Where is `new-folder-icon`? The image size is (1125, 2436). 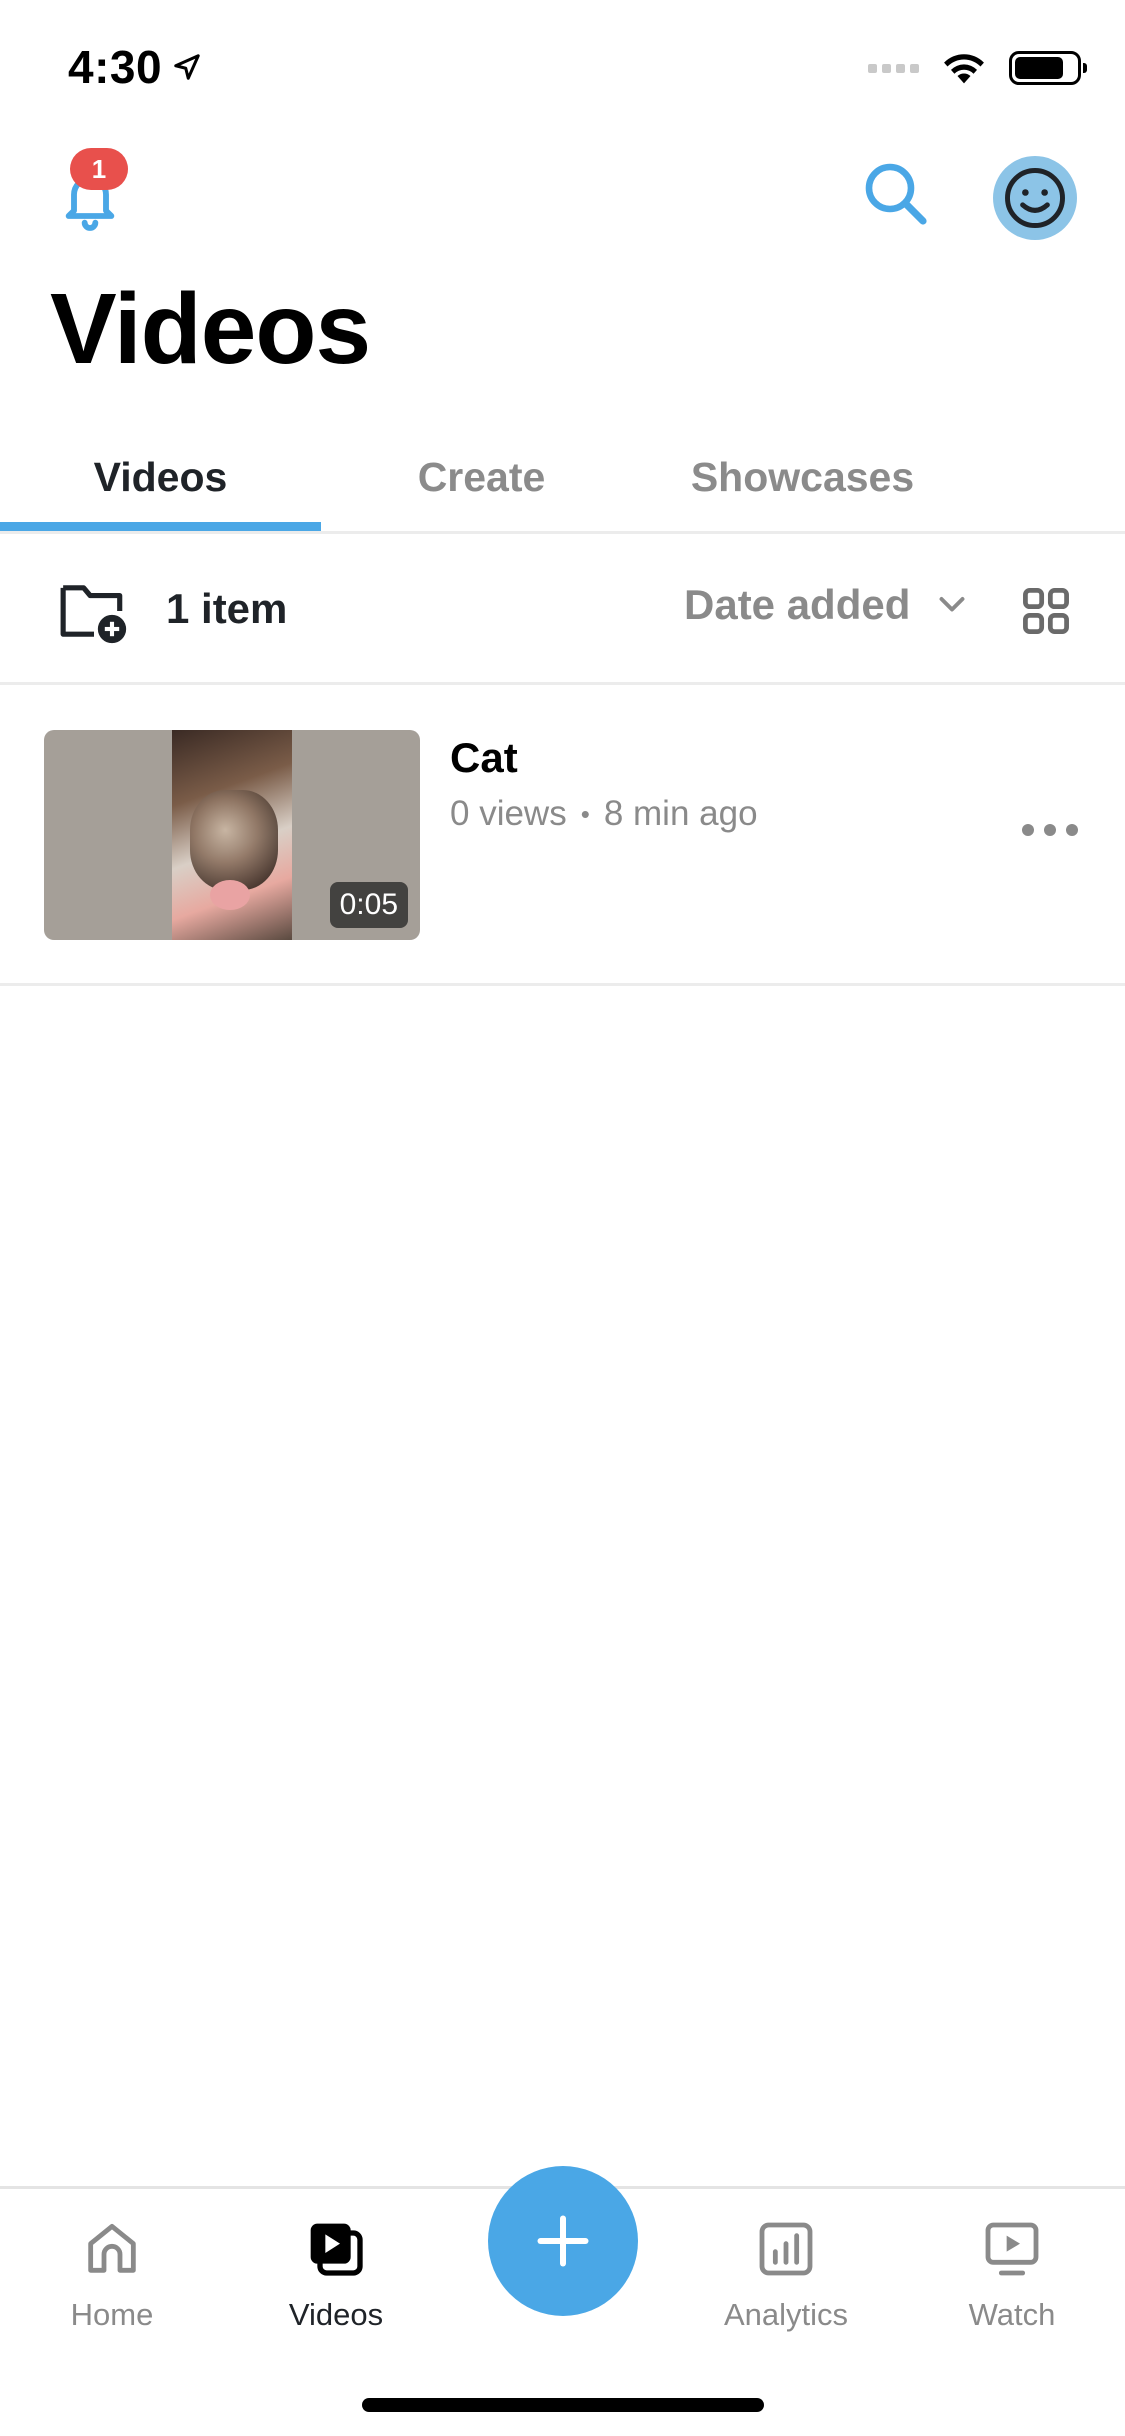 new-folder-icon is located at coordinates (94, 611).